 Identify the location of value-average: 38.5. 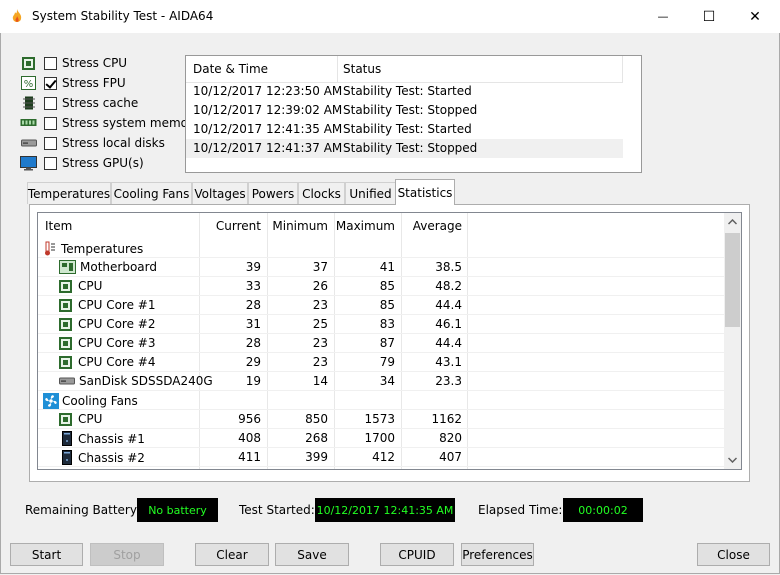
(448, 267).